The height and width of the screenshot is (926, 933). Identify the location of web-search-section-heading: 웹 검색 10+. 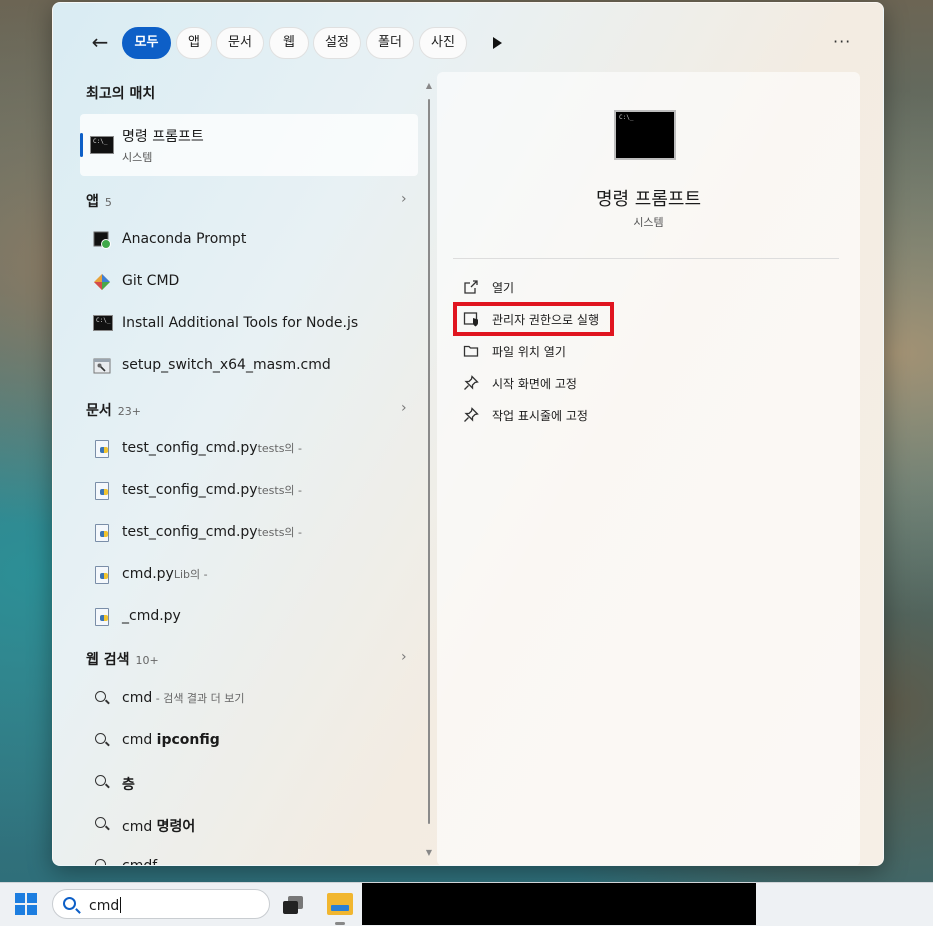
(122, 659).